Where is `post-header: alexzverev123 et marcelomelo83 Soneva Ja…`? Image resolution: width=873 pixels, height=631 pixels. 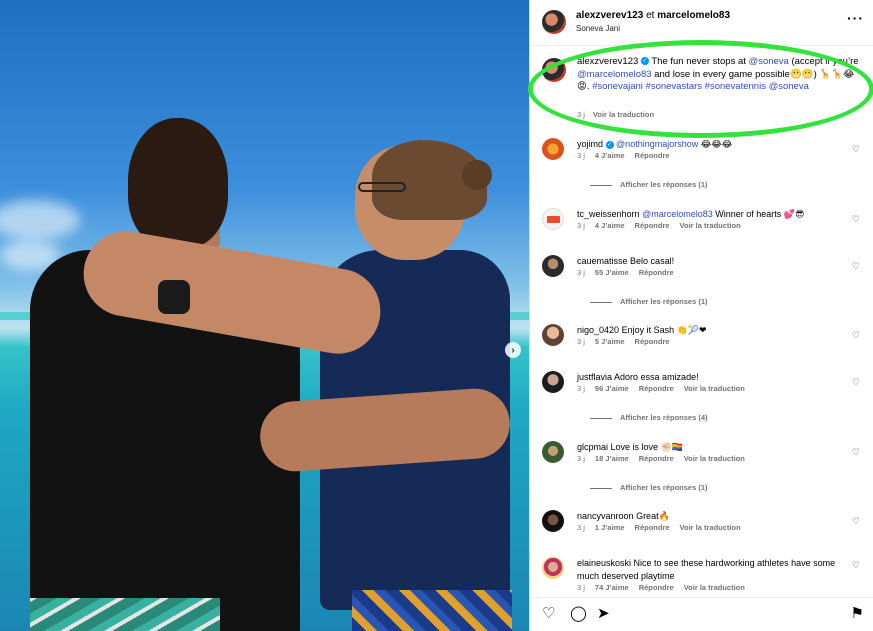
post-header: alexzverev123 et marcelomelo83 Soneva Ja… is located at coordinates (701, 23).